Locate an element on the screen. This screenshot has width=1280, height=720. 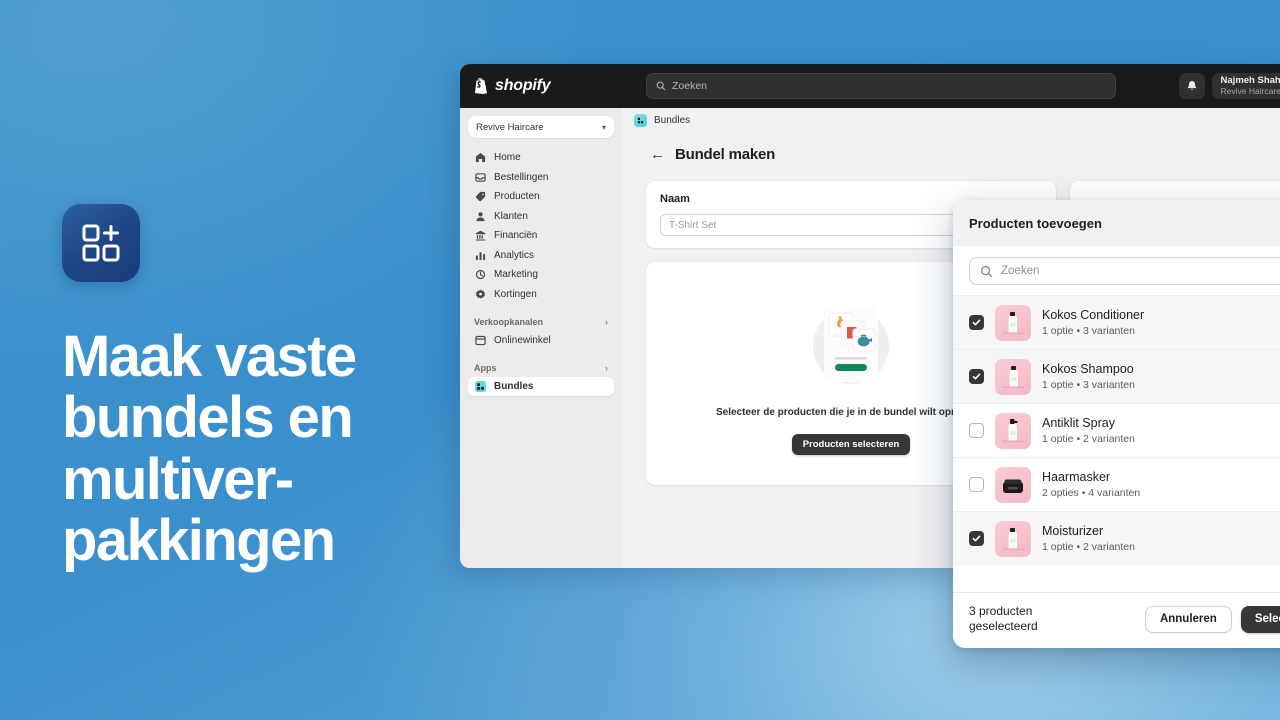
online-store-icon is located at coordinates (480, 340).